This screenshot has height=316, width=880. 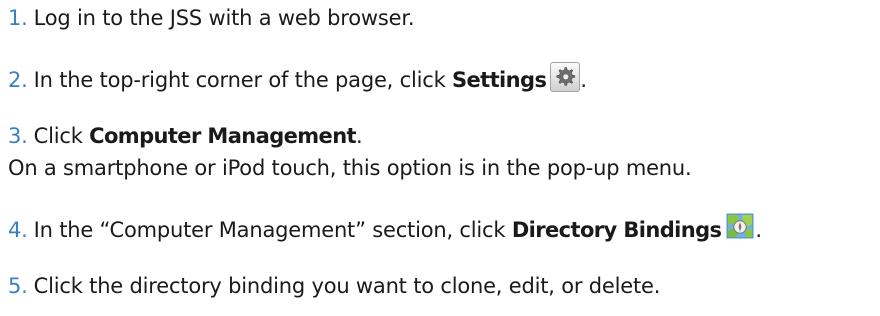 What do you see at coordinates (224, 18) in the screenshot?
I see `step-text: Log in to the JSS with a web browser.` at bounding box center [224, 18].